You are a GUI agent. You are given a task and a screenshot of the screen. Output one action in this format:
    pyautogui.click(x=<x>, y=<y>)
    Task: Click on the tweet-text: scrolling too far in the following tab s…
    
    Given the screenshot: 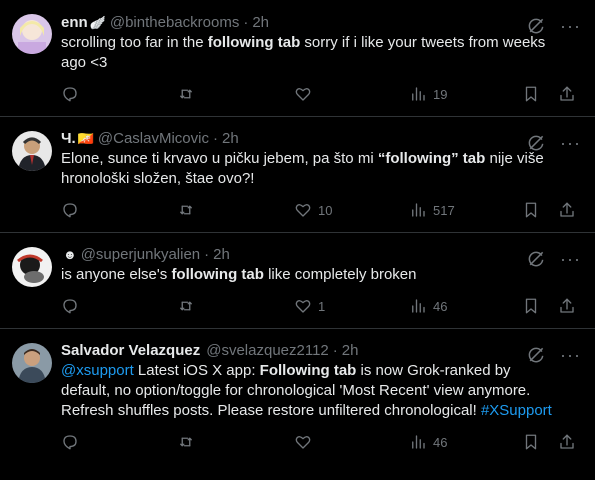 What is the action you would take?
    pyautogui.click(x=320, y=53)
    